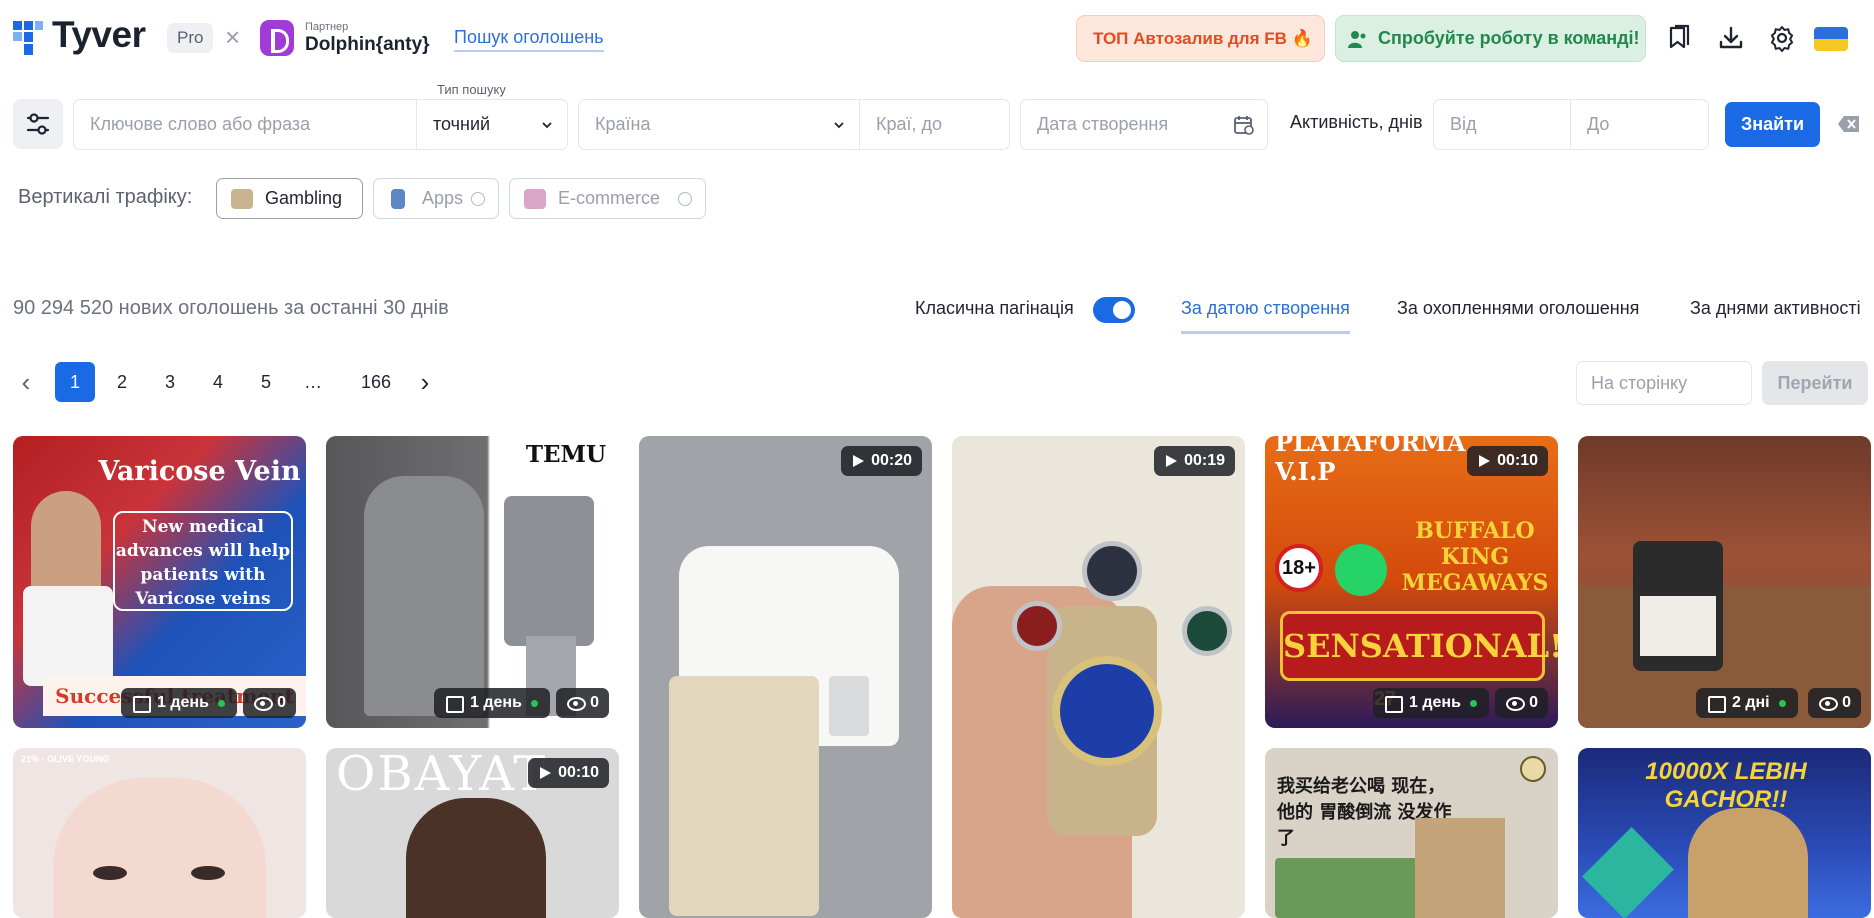  What do you see at coordinates (1114, 310) in the screenshot?
I see `classic-pagination-toggle` at bounding box center [1114, 310].